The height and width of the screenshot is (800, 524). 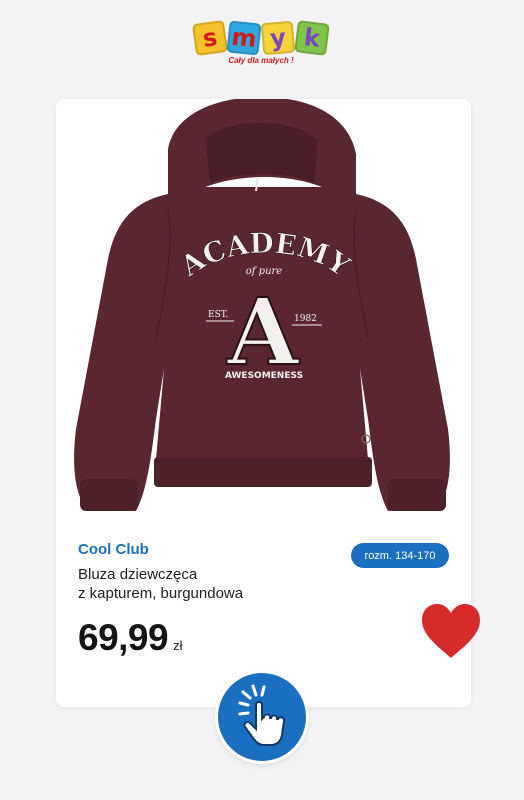 I want to click on product-brand: Cool Club, so click(x=113, y=549).